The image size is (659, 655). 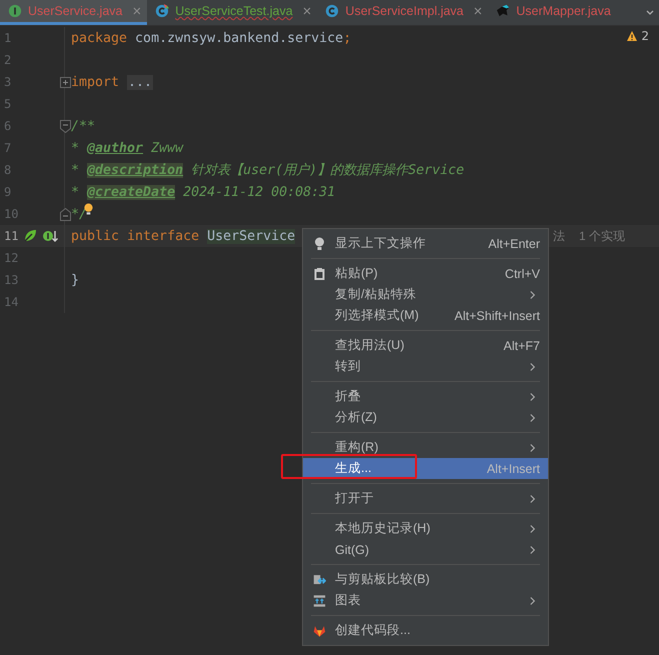 What do you see at coordinates (135, 170) in the screenshot?
I see `doc-tag: @description` at bounding box center [135, 170].